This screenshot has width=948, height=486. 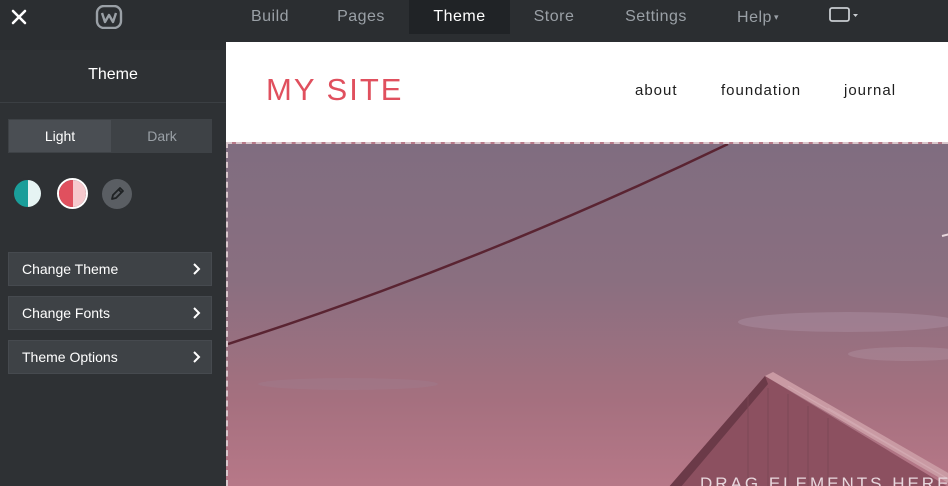 I want to click on change-theme-button: Change Theme, so click(x=110, y=269).